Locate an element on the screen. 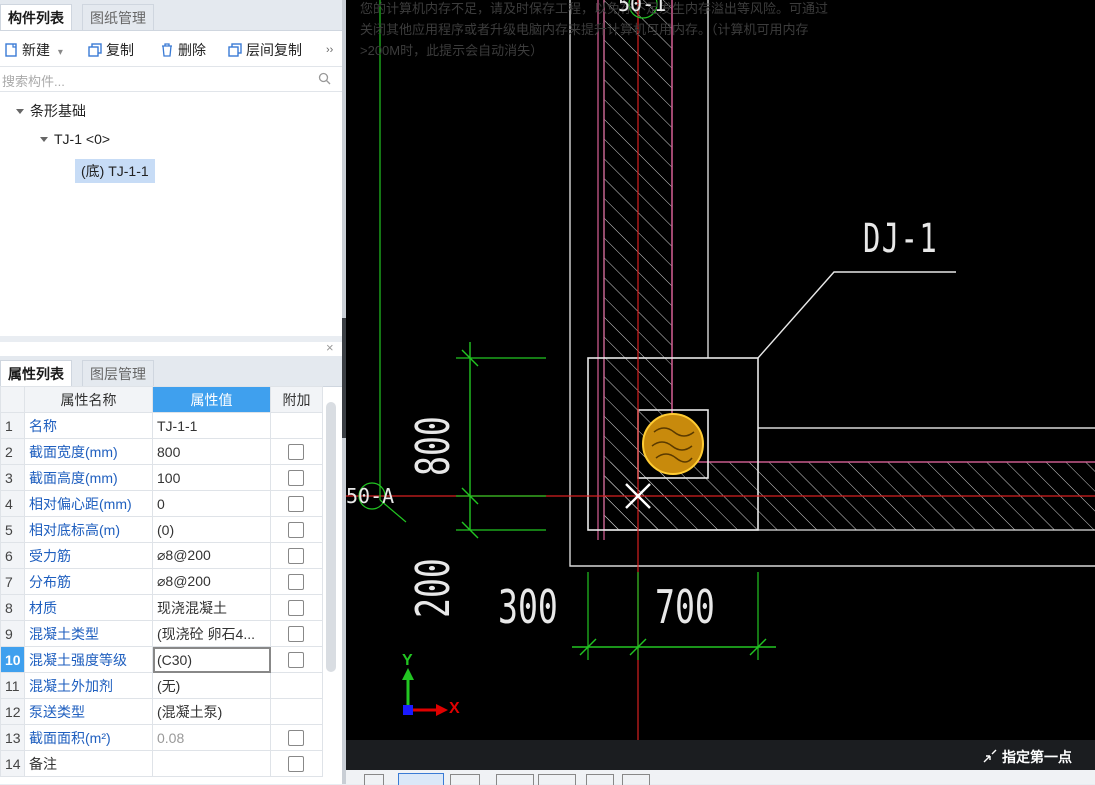  header-extra: 附加 is located at coordinates (296, 399).